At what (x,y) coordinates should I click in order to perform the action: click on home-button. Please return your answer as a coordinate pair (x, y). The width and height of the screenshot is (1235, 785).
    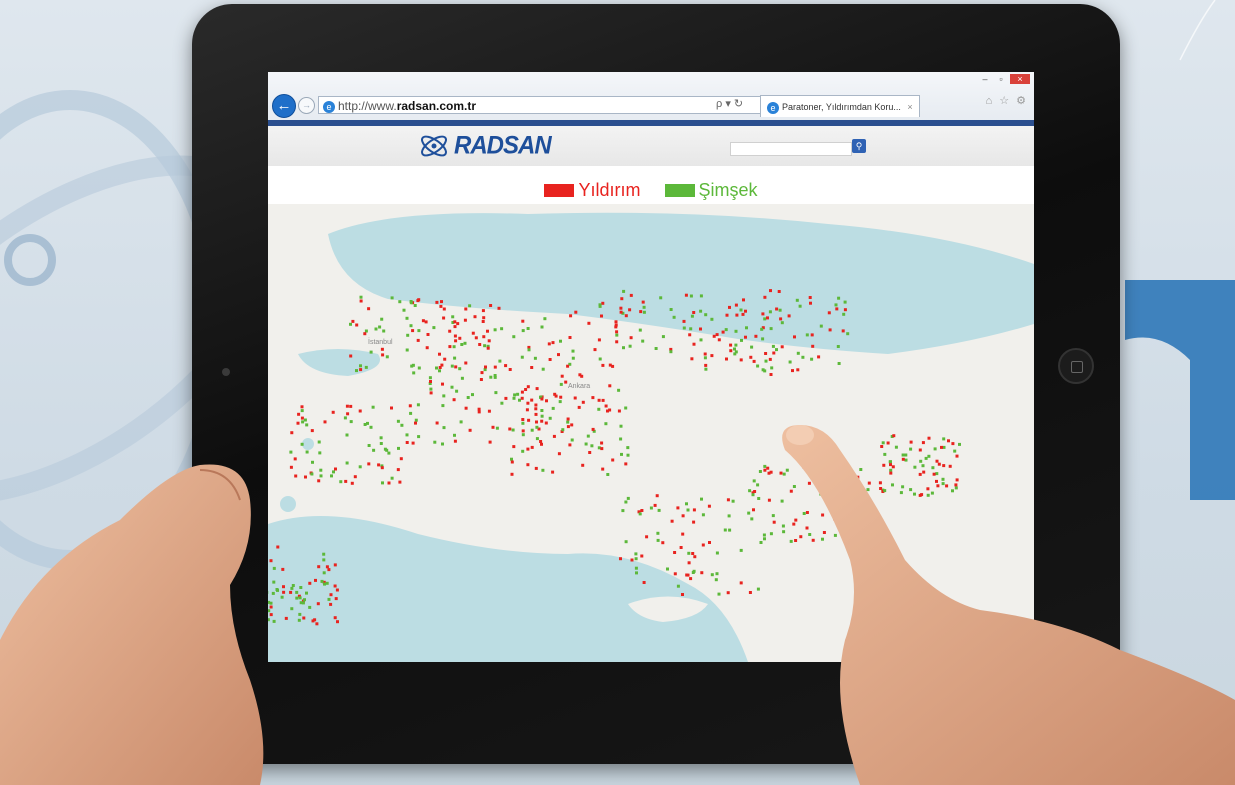
    Looking at the image, I should click on (1076, 366).